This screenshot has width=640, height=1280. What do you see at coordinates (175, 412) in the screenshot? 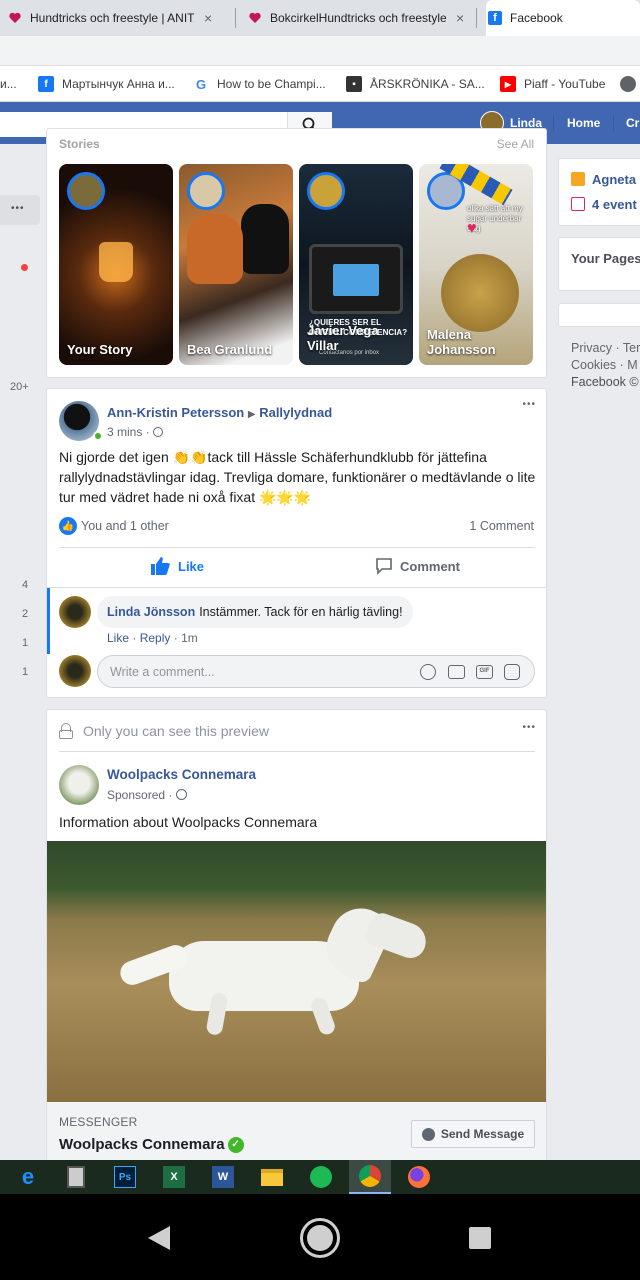
I see `post-author-link: Ann-Kristin Petersson` at bounding box center [175, 412].